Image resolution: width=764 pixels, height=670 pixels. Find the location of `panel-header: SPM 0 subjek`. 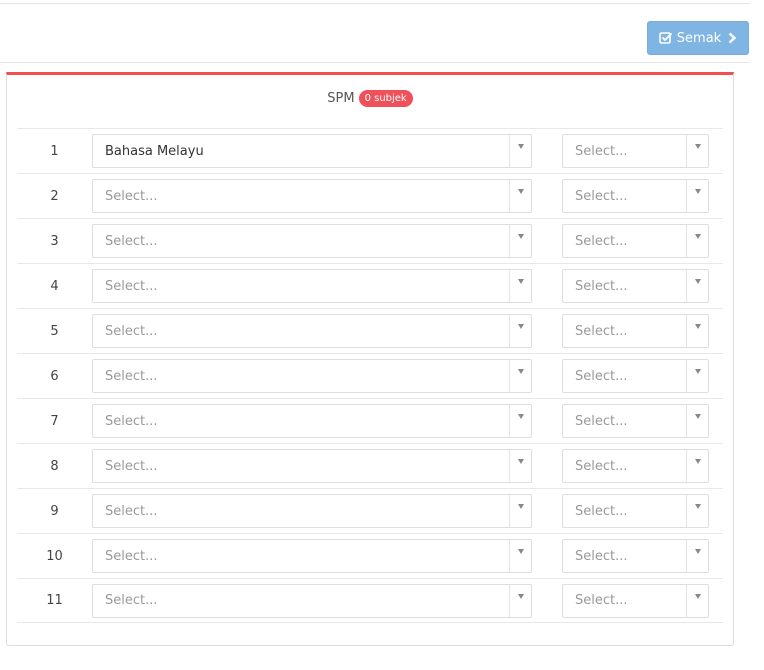

panel-header: SPM 0 subjek is located at coordinates (370, 98).